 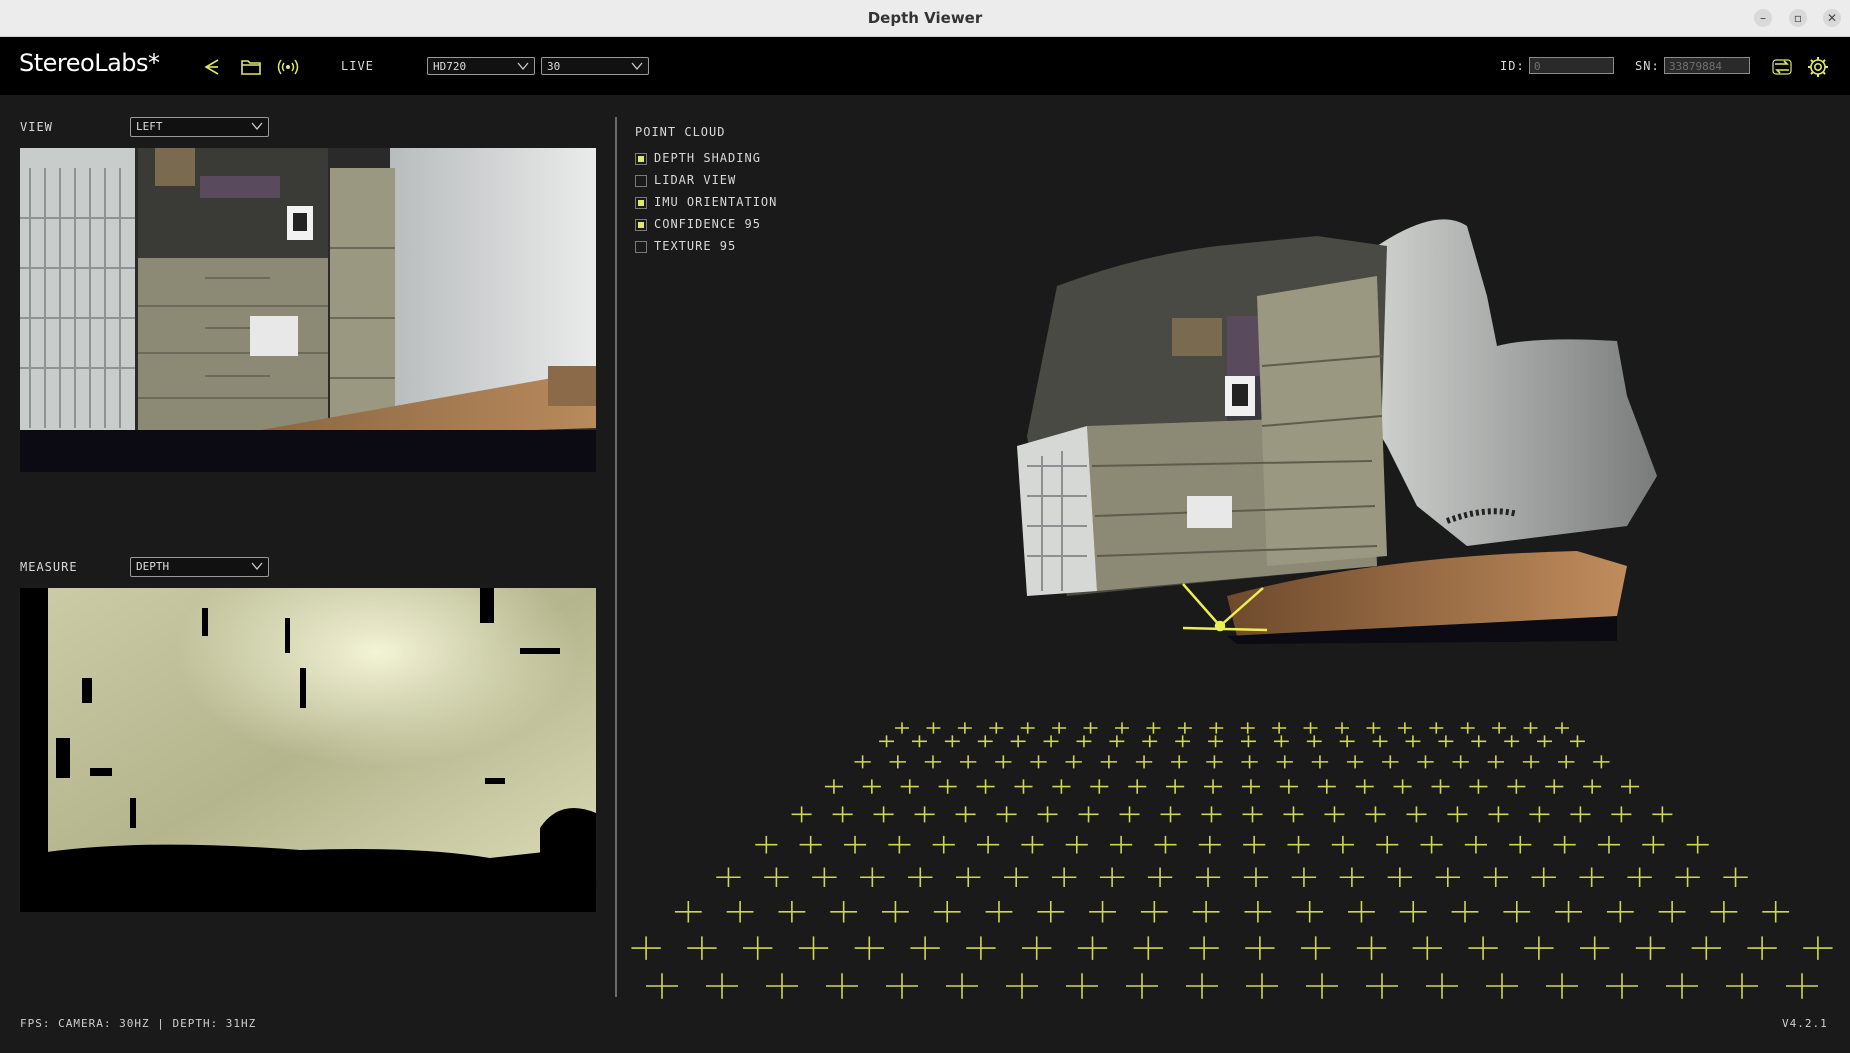 What do you see at coordinates (199, 127) in the screenshot?
I see `view-select: LEFT` at bounding box center [199, 127].